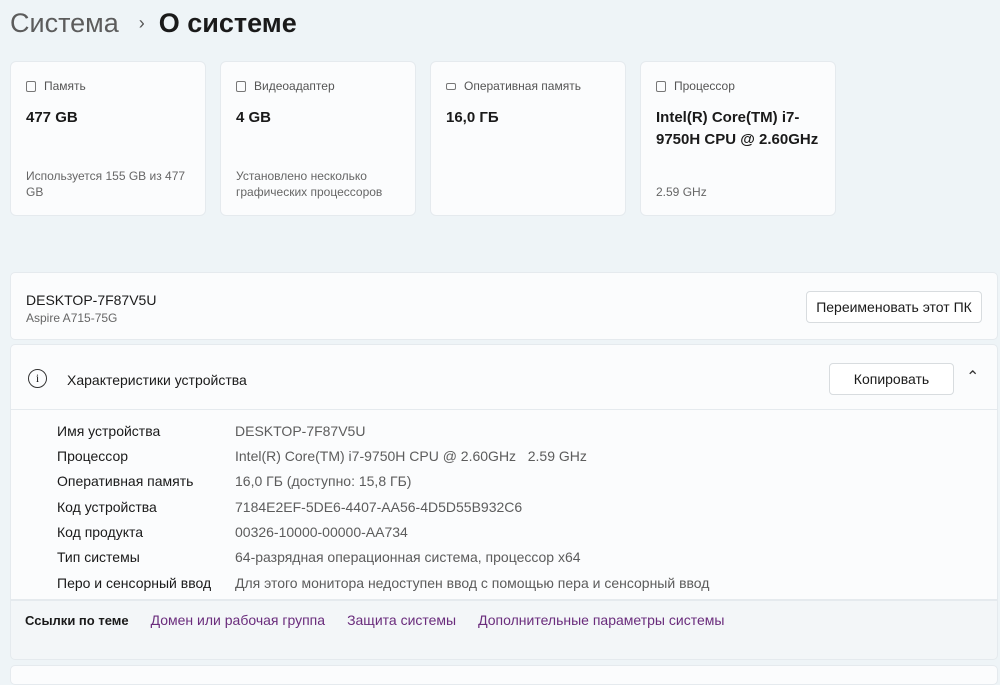  What do you see at coordinates (294, 86) in the screenshot?
I see `card-title: Видеоадаптер` at bounding box center [294, 86].